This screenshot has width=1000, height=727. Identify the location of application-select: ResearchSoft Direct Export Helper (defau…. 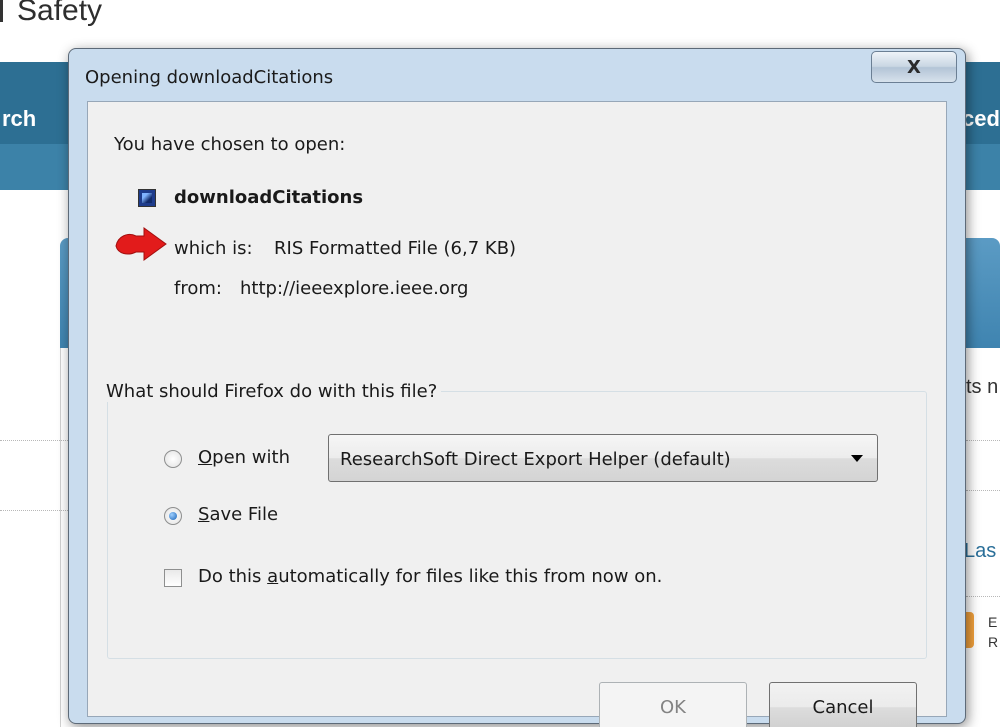
(603, 458).